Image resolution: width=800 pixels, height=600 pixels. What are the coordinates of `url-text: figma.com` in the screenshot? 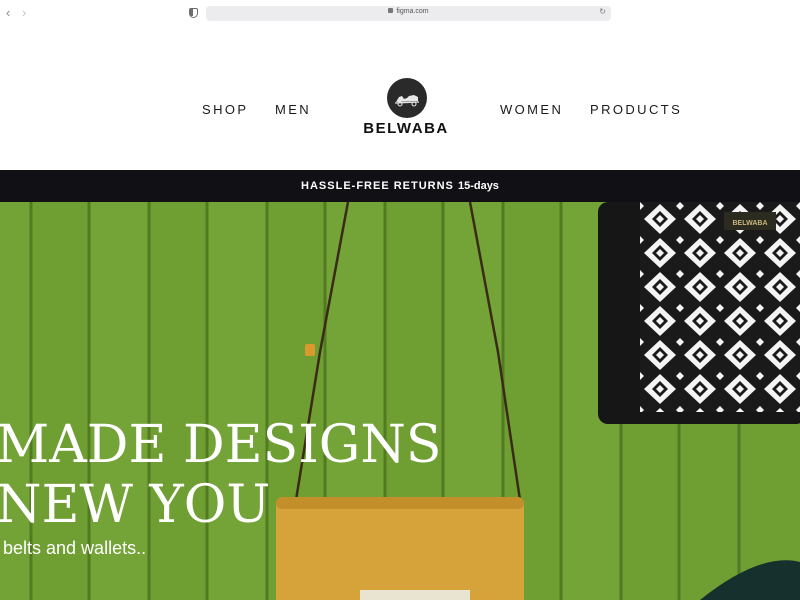 It's located at (412, 11).